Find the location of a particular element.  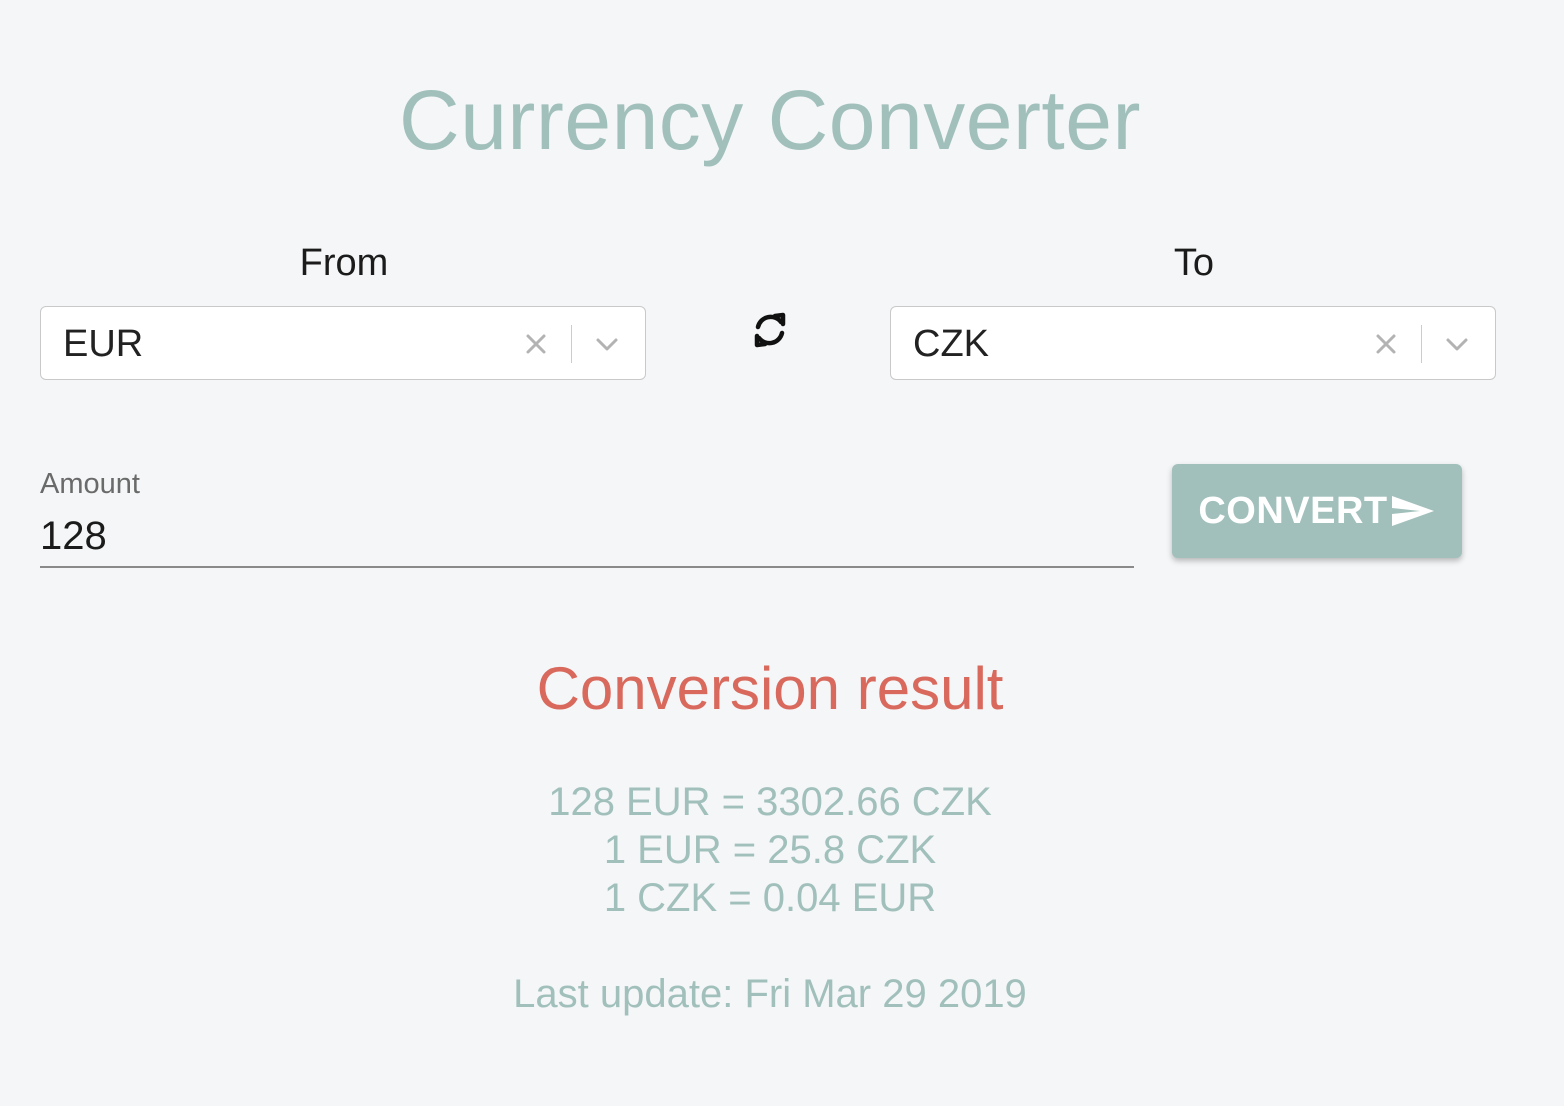

to-currency-value: CZK is located at coordinates (951, 344).